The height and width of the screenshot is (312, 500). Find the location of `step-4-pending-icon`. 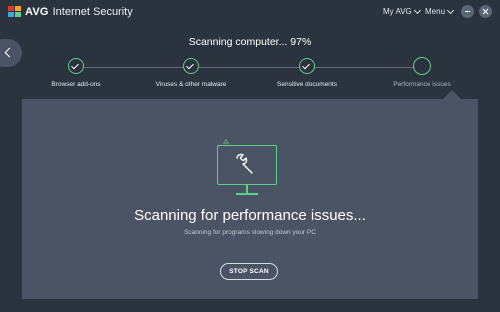

step-4-pending-icon is located at coordinates (422, 66).